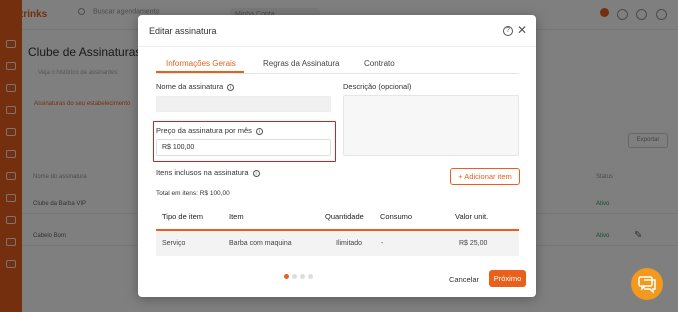 The width and height of the screenshot is (678, 312). Describe the element at coordinates (507, 278) in the screenshot. I see `next-button: Próximo` at that location.